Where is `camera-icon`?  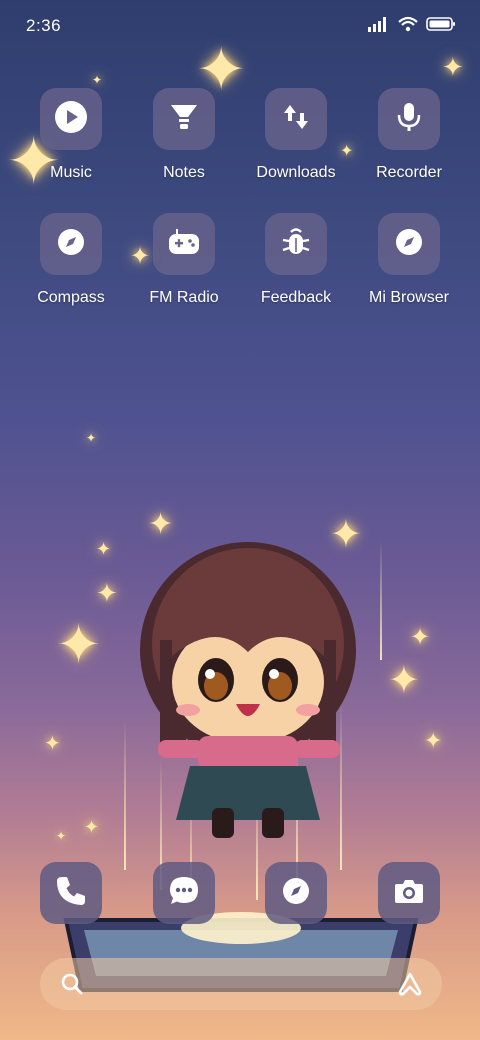
camera-icon is located at coordinates (409, 893).